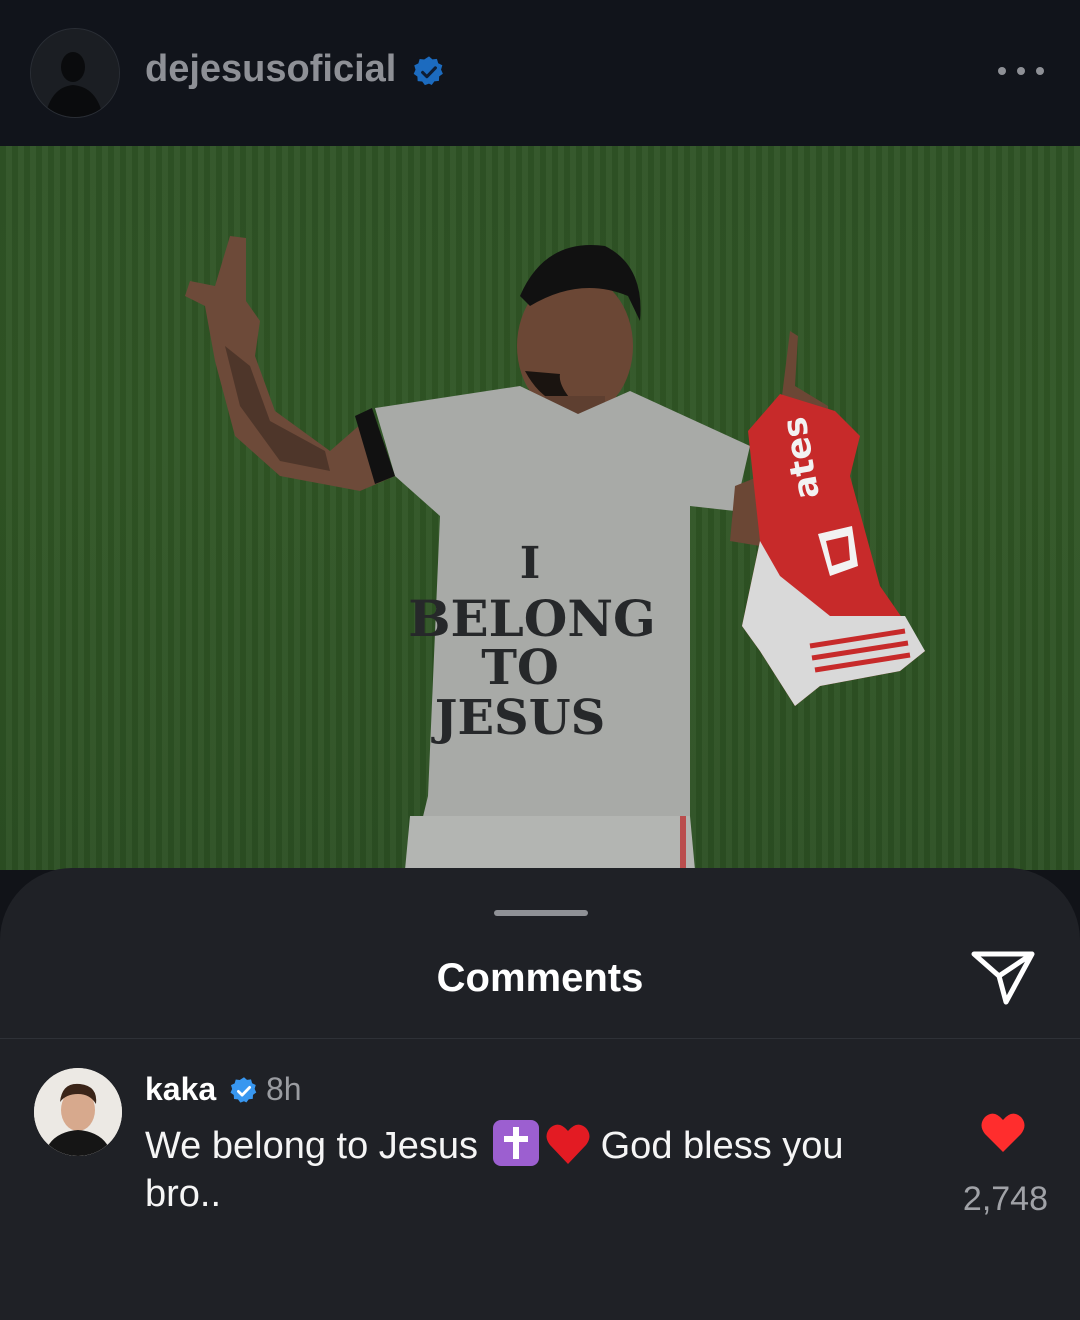 Image resolution: width=1080 pixels, height=1320 pixels. Describe the element at coordinates (180, 1089) in the screenshot. I see `comment-username: kaka` at that location.